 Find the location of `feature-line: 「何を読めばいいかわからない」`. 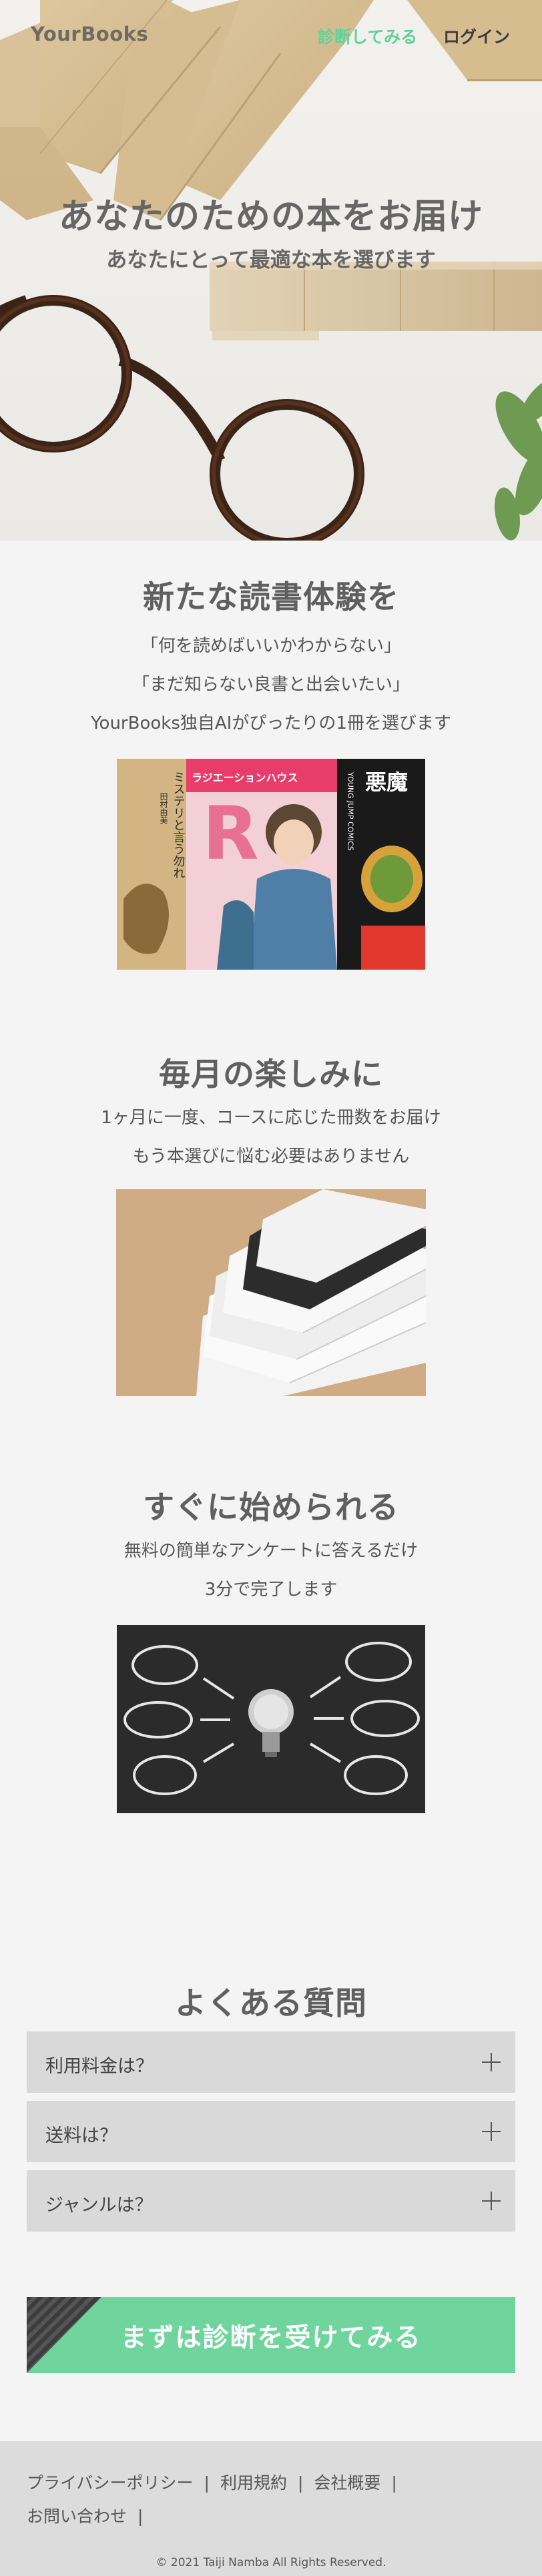

feature-line: 「何を読めばいいかわからない」 is located at coordinates (270, 646).